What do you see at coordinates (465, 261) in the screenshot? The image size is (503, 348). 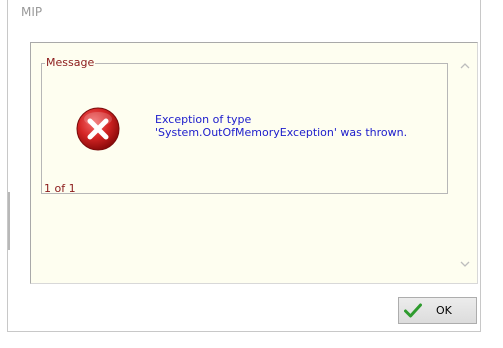 I see `scroll-down-icon` at bounding box center [465, 261].